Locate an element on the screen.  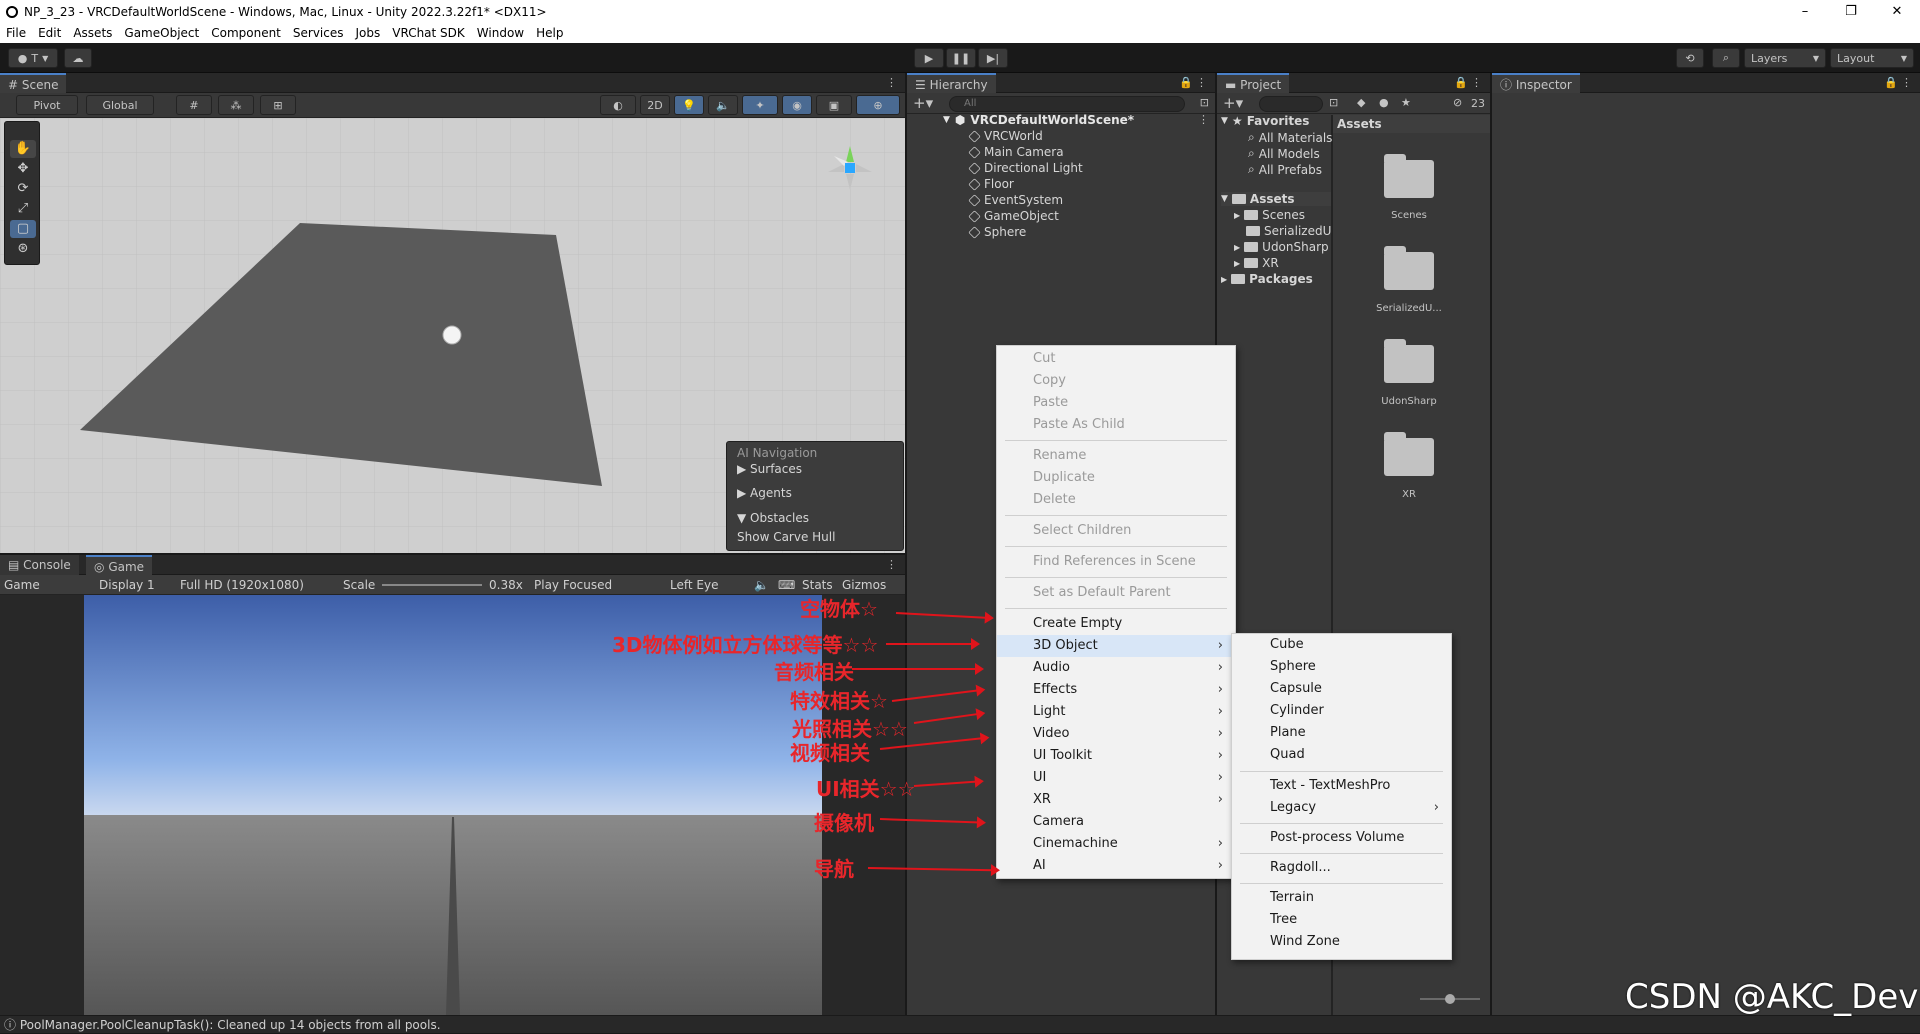
asset-folder-udonsharp: ▶ UdonSharp is located at coordinates (1281, 247).